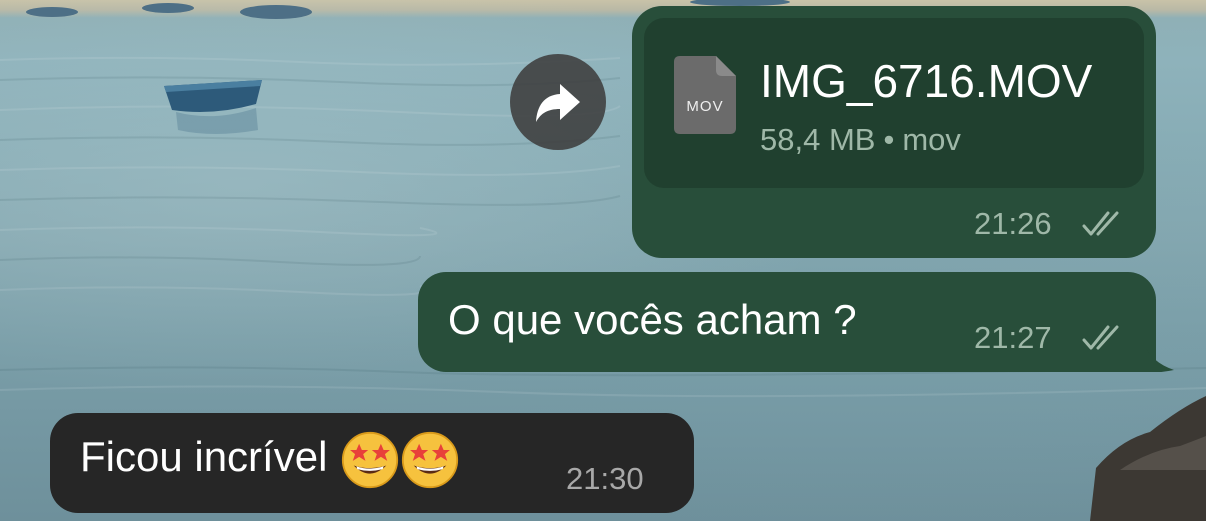  What do you see at coordinates (818, 139) in the screenshot?
I see `file-size: 58,4 MB` at bounding box center [818, 139].